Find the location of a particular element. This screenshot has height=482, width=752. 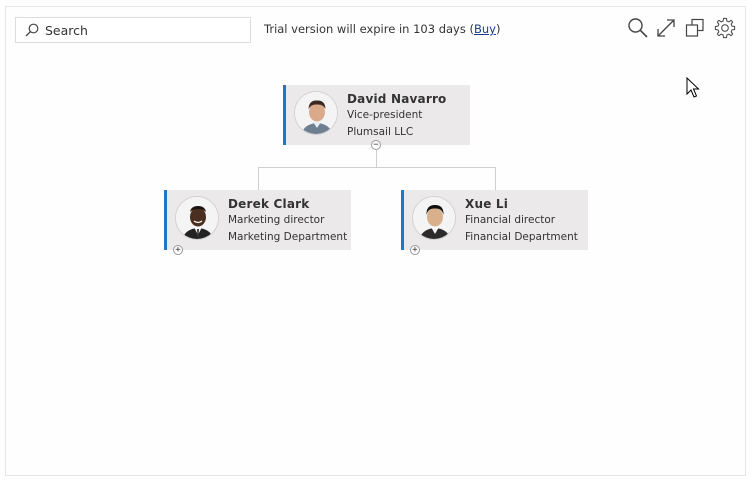

expand-icon is located at coordinates (666, 28).